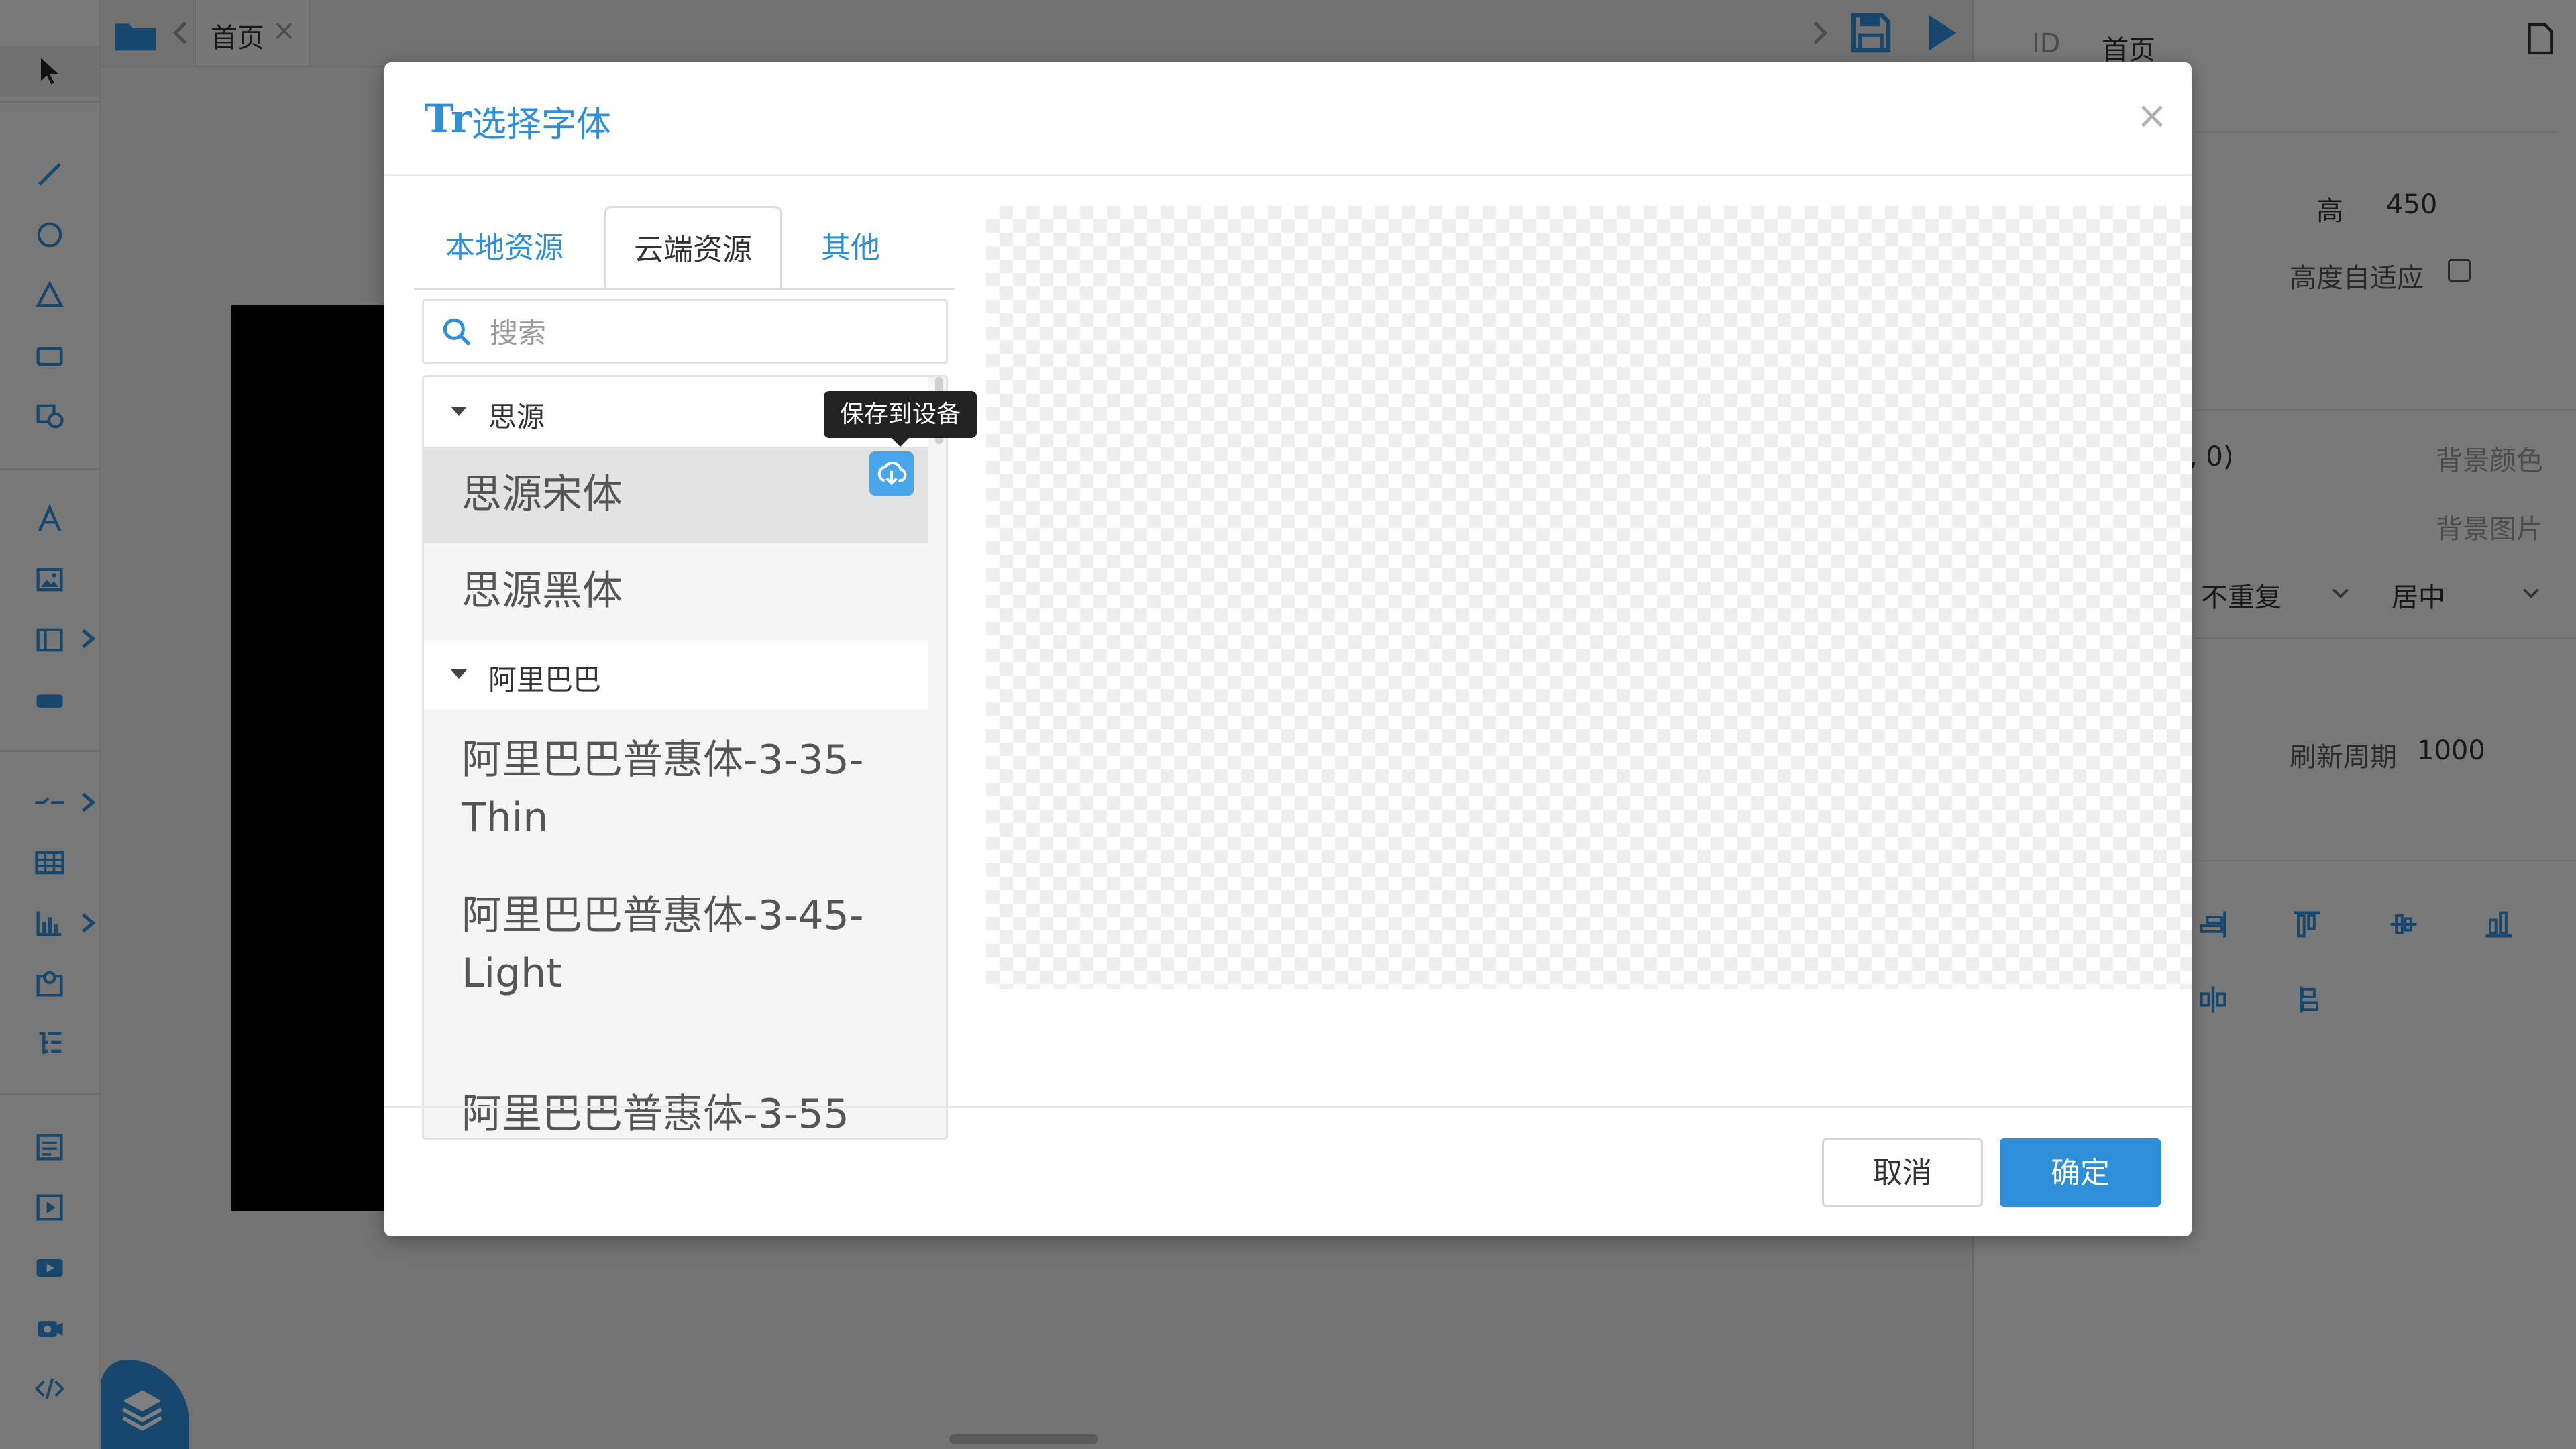 Image resolution: width=2576 pixels, height=1449 pixels. What do you see at coordinates (676, 675) in the screenshot?
I see `group-alibaba: 阿里巴巴` at bounding box center [676, 675].